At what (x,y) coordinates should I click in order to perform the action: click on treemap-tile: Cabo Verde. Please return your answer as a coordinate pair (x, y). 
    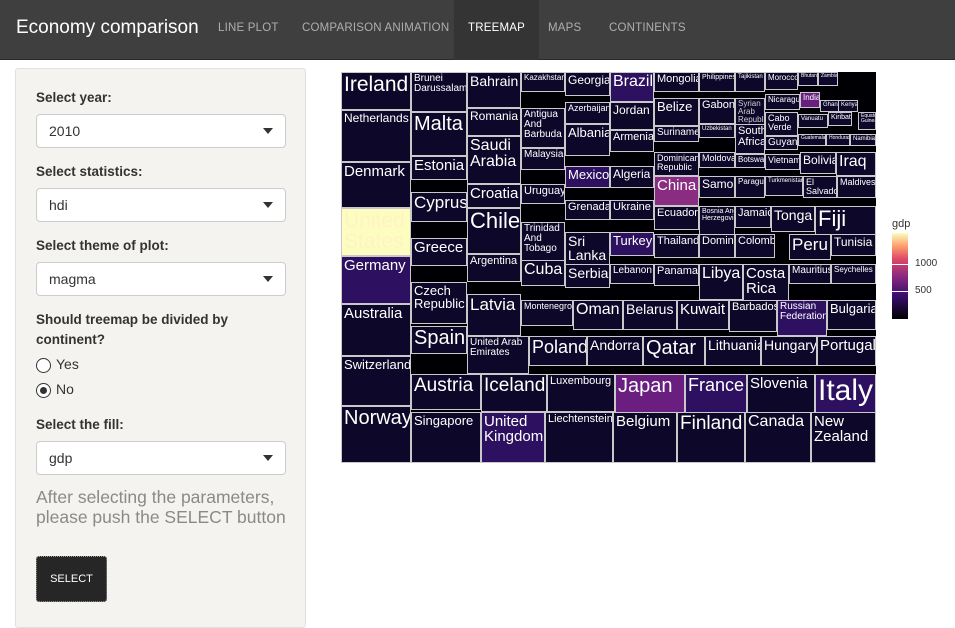
    Looking at the image, I should click on (781, 124).